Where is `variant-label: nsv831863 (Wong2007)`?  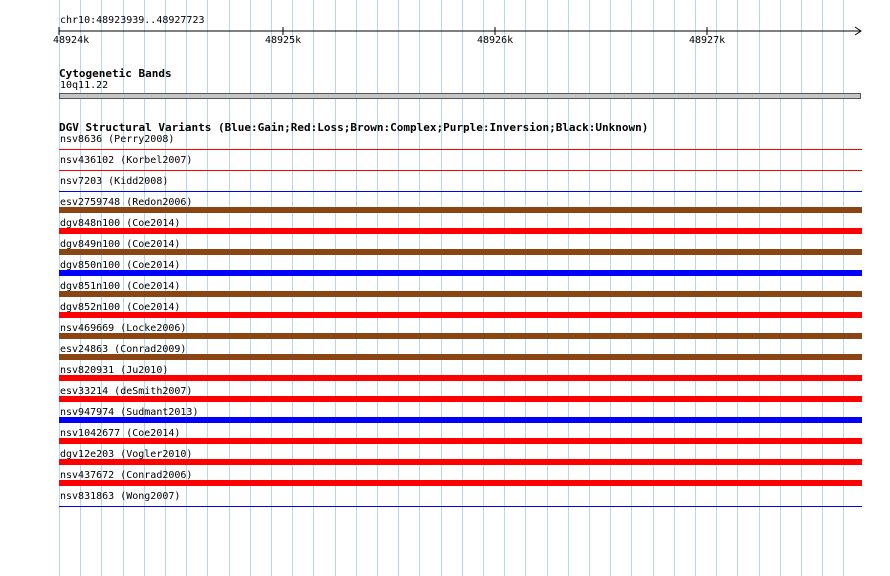
variant-label: nsv831863 (Wong2007) is located at coordinates (120, 496).